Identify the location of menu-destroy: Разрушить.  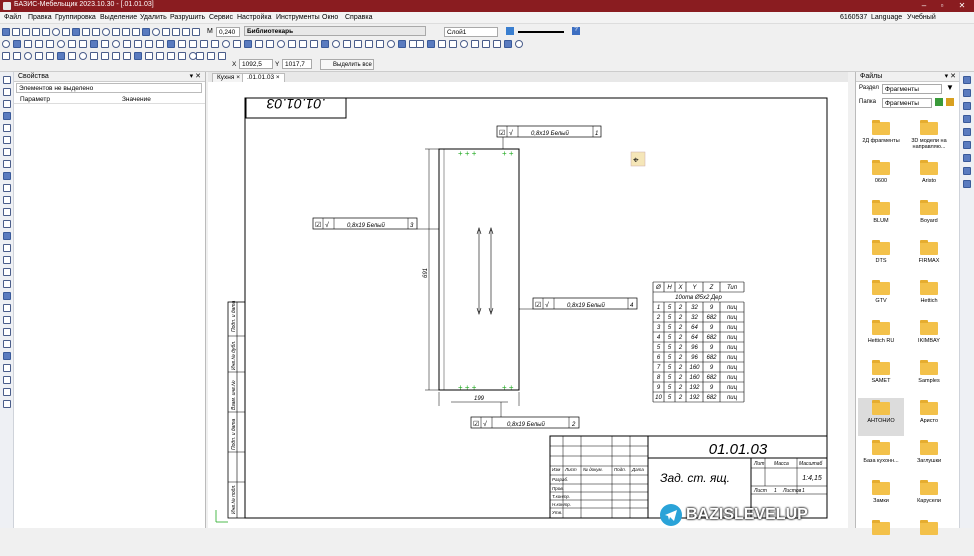
(187, 17).